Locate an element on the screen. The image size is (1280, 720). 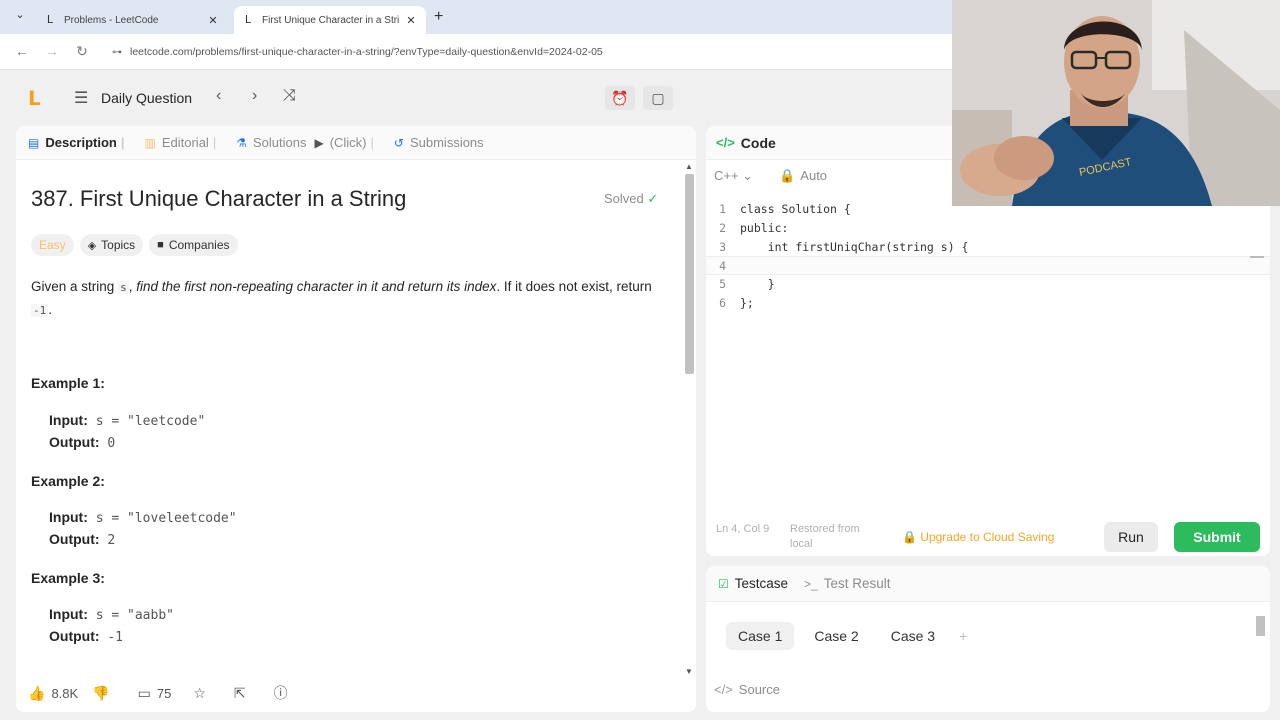
upgrade-label: Upgrade to Cloud Saving is located at coordinates (987, 537).